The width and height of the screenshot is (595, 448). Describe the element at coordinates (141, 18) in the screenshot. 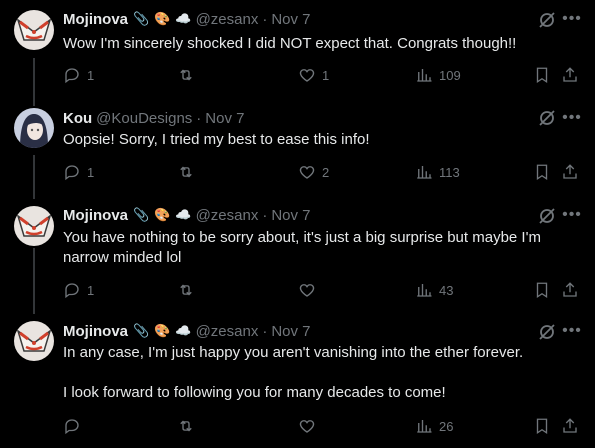

I see `badge-paperclip-icon: 📎` at that location.